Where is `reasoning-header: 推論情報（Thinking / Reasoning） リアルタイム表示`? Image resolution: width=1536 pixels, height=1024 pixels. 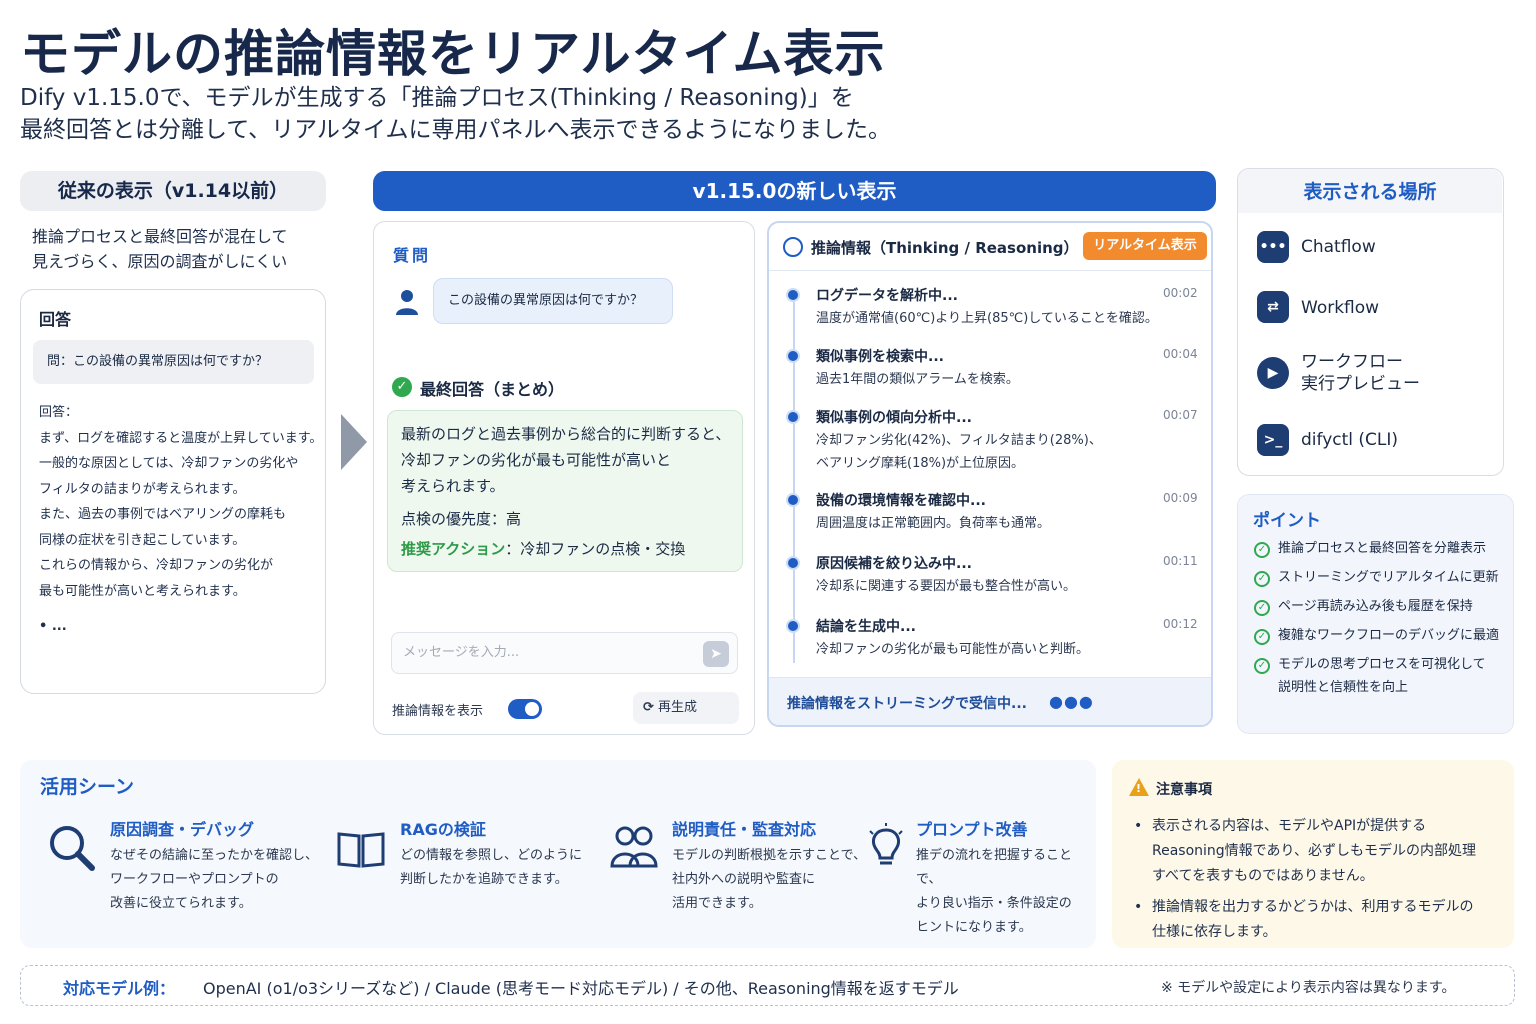
reasoning-header: 推論情報（Thinking / Reasoning） リアルタイム表示 is located at coordinates (990, 247).